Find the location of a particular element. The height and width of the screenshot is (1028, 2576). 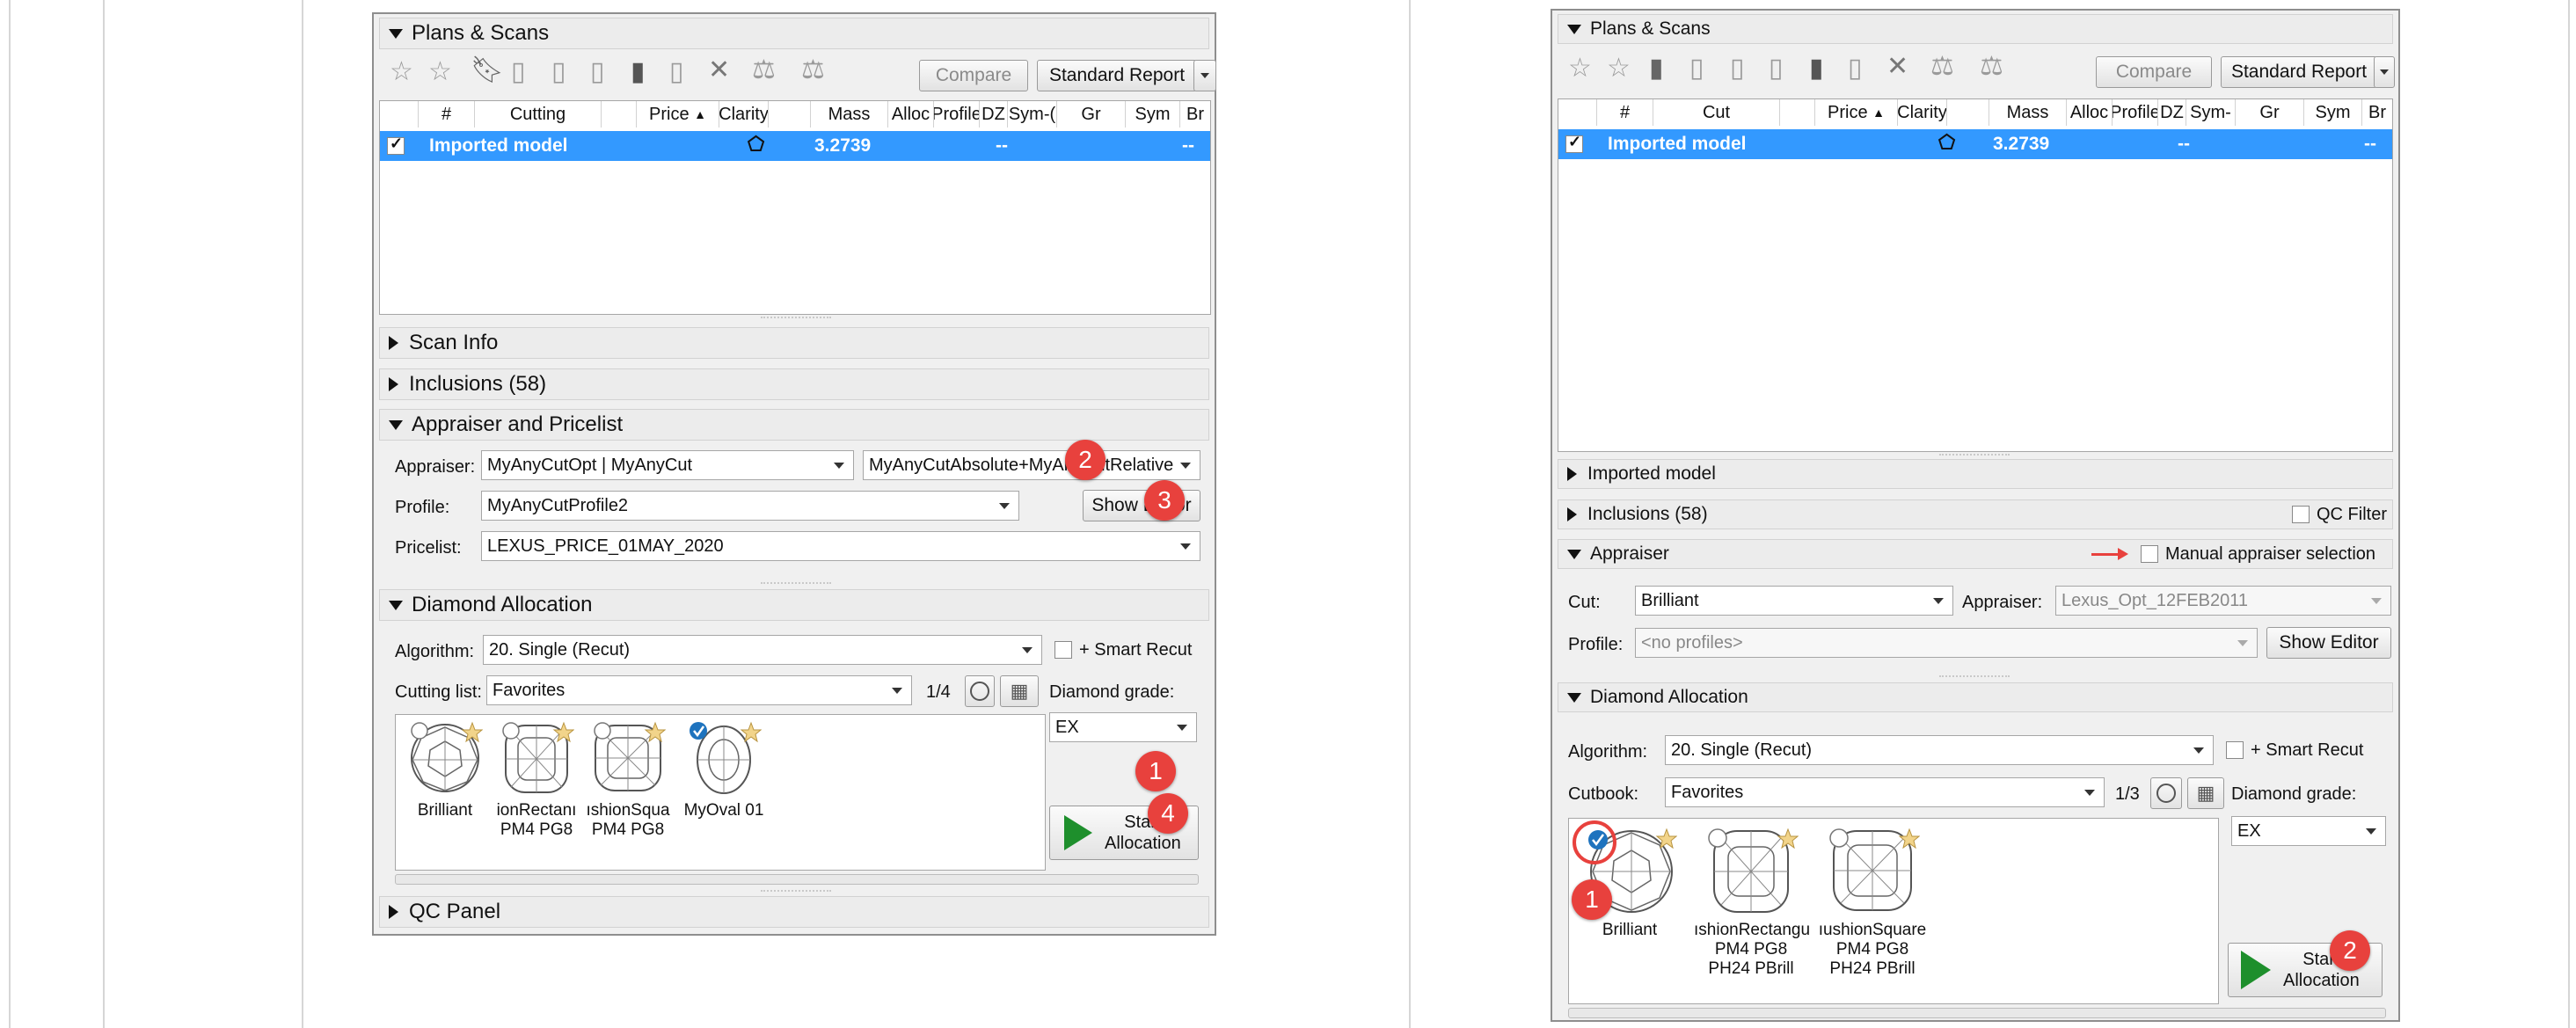

col-header: Clarity is located at coordinates (1922, 112).